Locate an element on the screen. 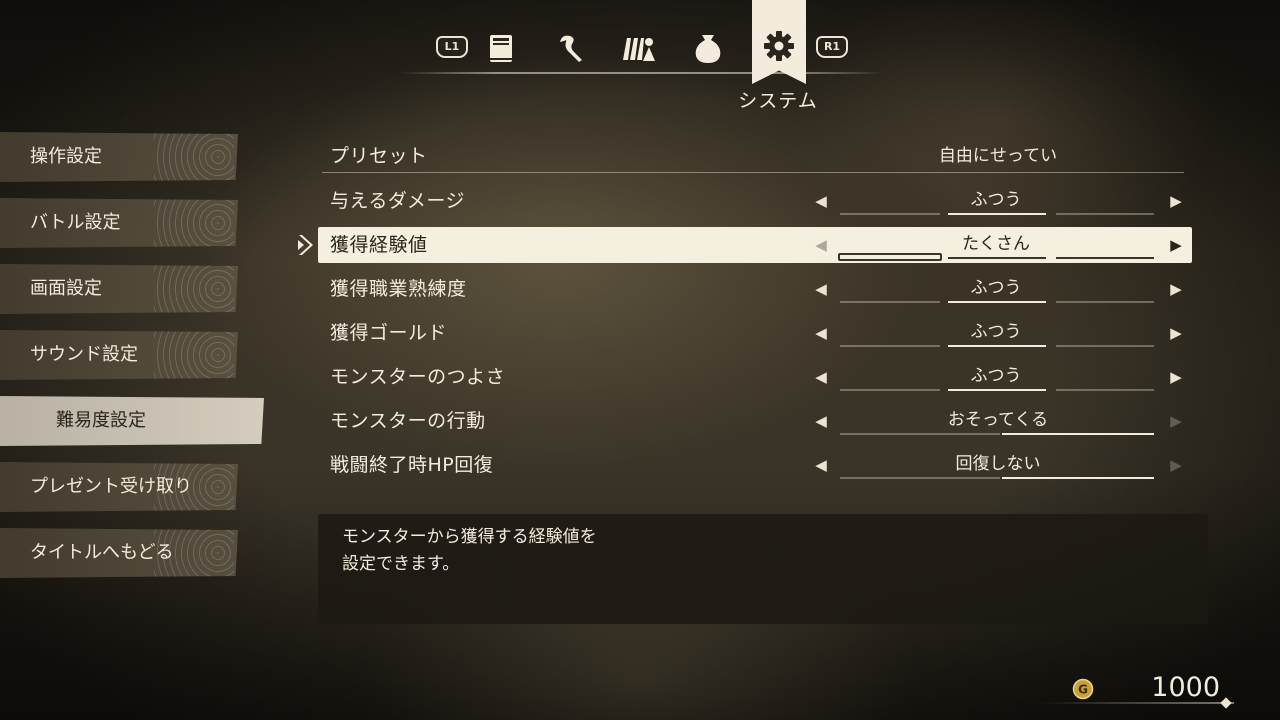 The image size is (1280, 720). tab-bar-line is located at coordinates (642, 73).